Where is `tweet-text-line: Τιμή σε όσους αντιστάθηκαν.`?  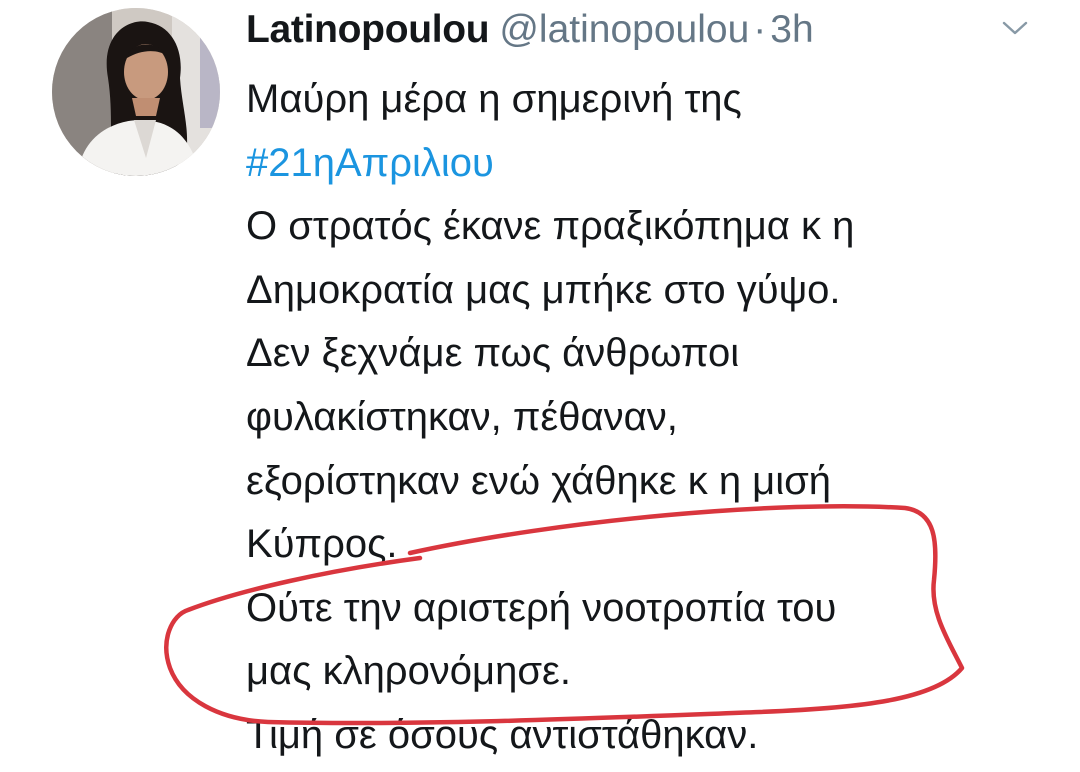 tweet-text-line: Τιμή σε όσους αντιστάθηκαν. is located at coordinates (502, 734).